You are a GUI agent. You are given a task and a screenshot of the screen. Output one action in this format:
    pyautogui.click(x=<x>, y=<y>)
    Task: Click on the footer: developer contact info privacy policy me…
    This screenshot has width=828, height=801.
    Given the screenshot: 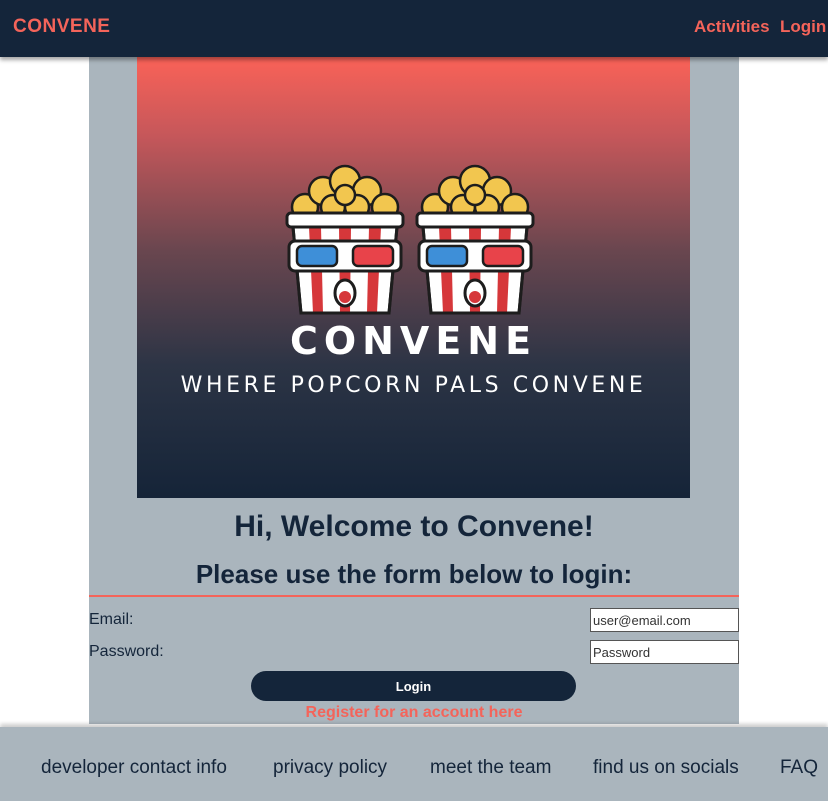 What is the action you would take?
    pyautogui.click(x=414, y=764)
    